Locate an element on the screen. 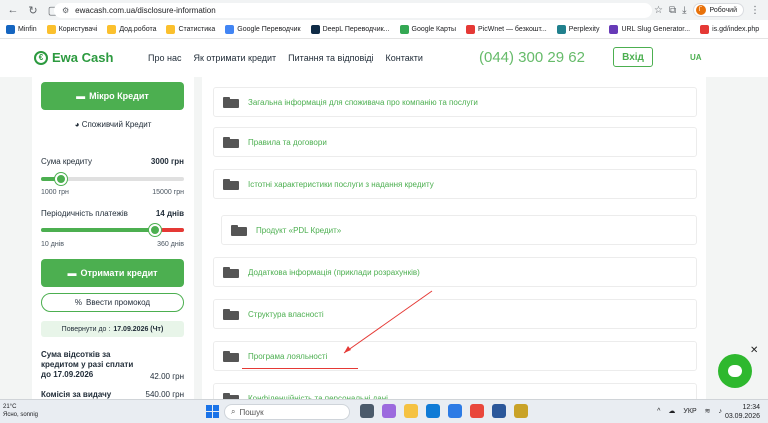  tray-language: УКР is located at coordinates (689, 411).